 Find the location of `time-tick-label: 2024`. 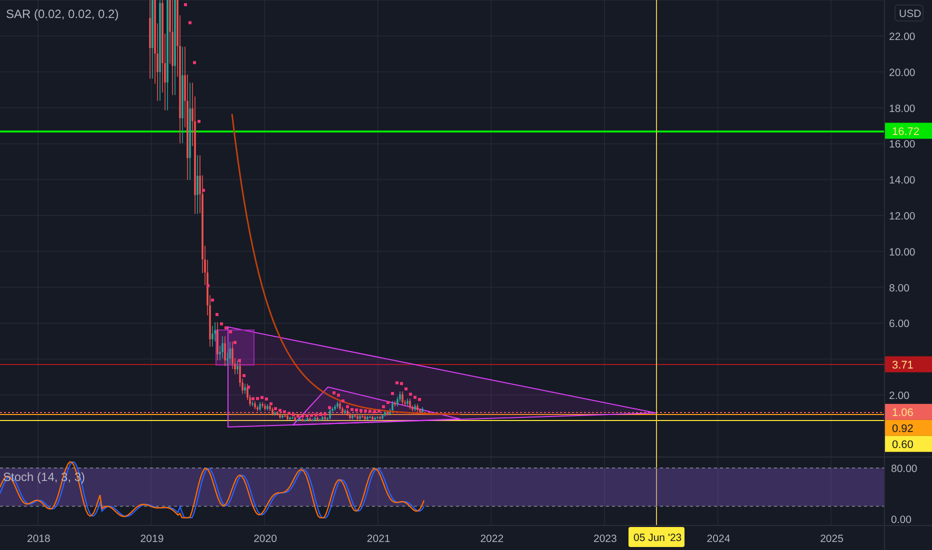

time-tick-label: 2024 is located at coordinates (718, 539).